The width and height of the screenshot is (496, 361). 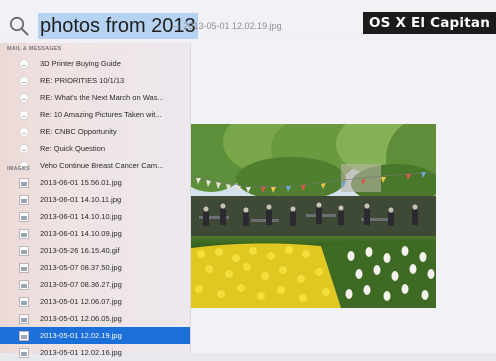 I want to click on image-result-label: 2013-05-26 16.15.40.gif, so click(x=80, y=250).